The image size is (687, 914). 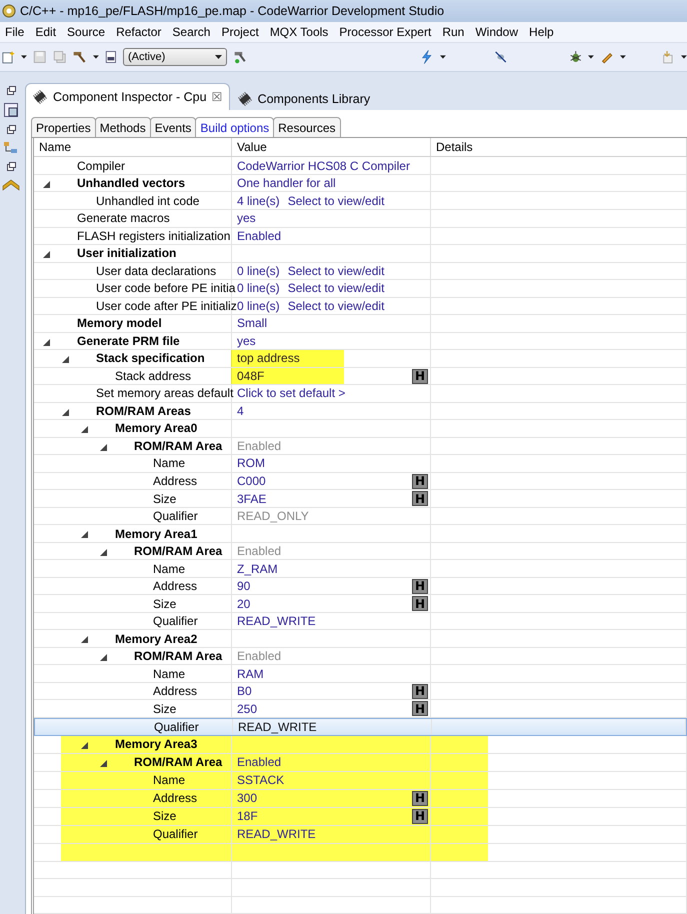 I want to click on menu-item: Source, so click(x=87, y=32).